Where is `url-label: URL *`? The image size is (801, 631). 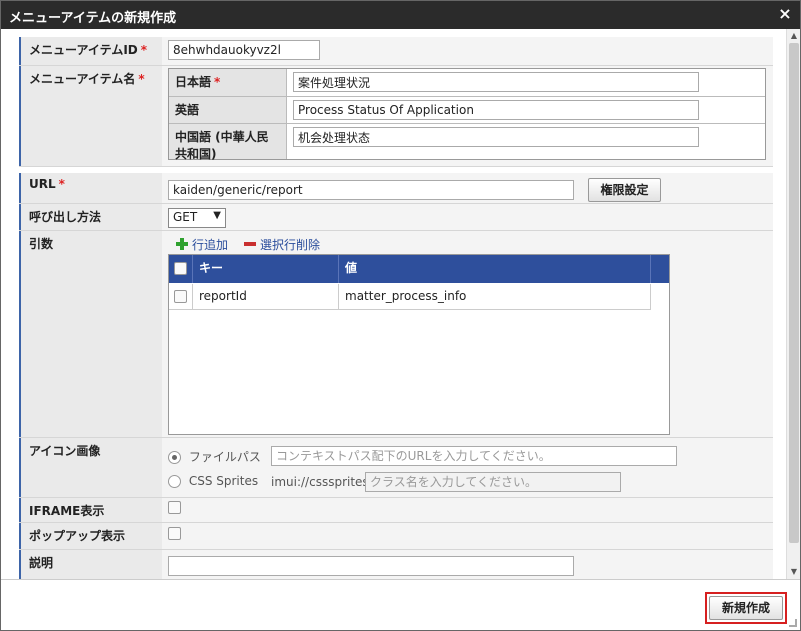 url-label: URL * is located at coordinates (90, 188).